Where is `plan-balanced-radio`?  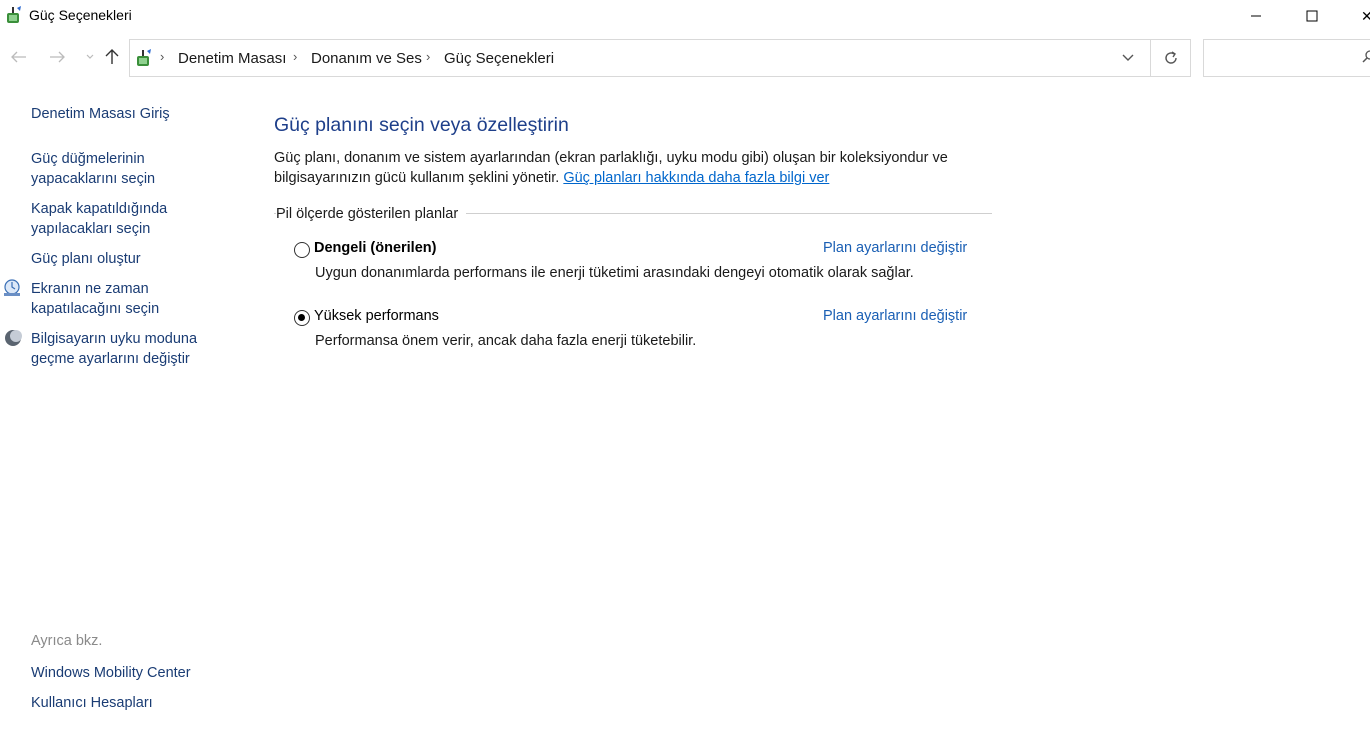
plan-balanced-radio is located at coordinates (302, 250).